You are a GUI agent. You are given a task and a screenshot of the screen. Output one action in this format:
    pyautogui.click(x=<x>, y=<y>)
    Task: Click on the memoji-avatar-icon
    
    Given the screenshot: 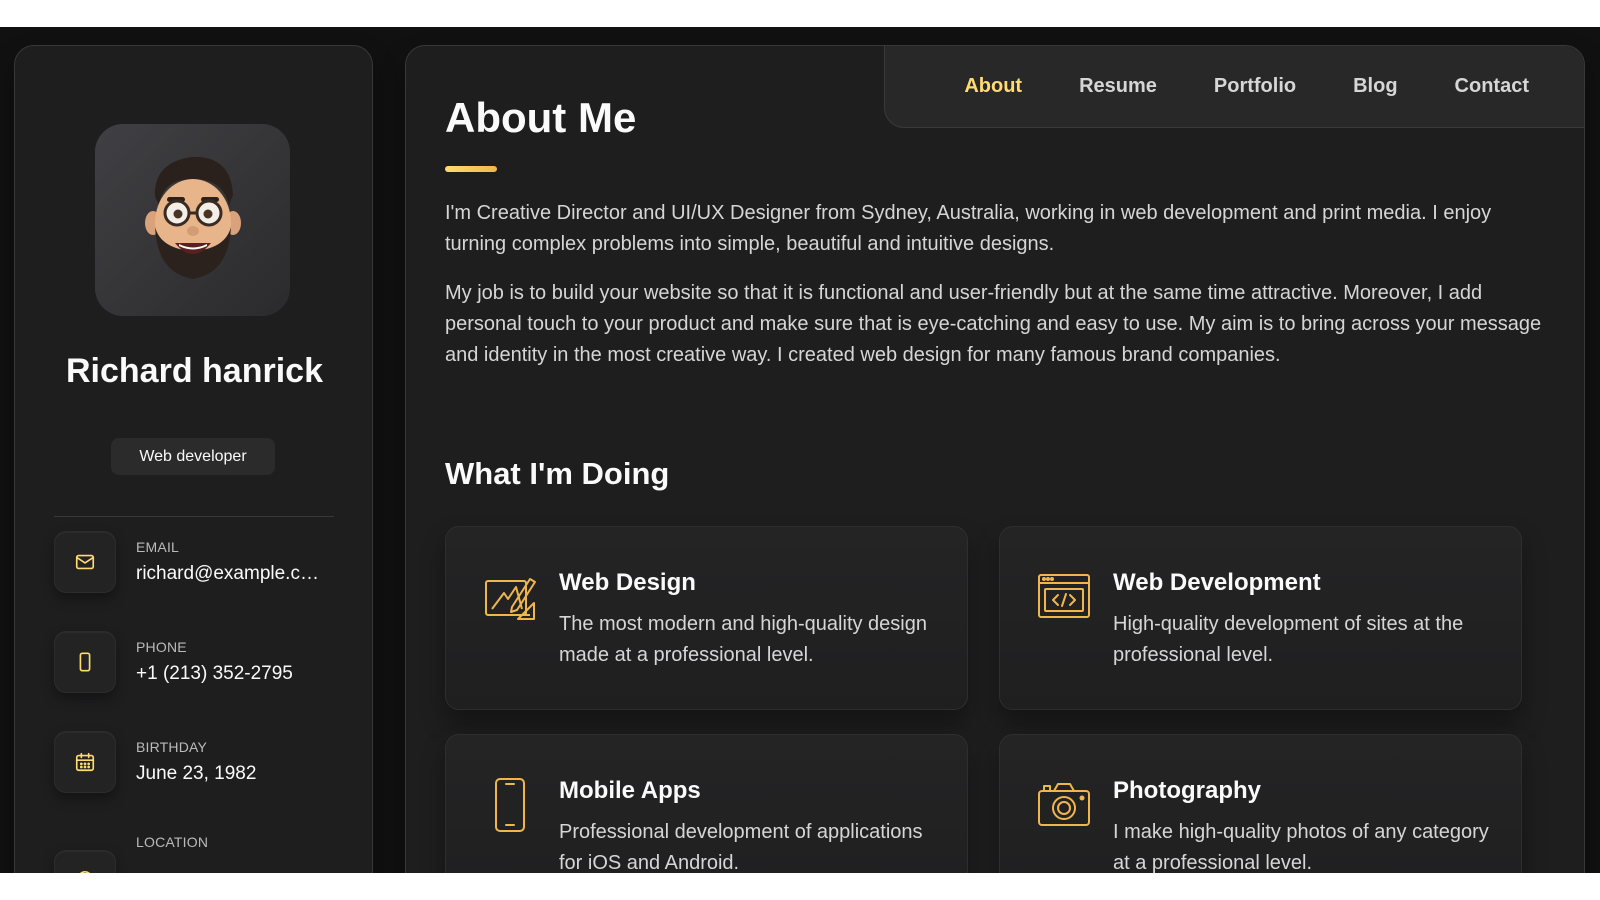 What is the action you would take?
    pyautogui.click(x=192, y=217)
    